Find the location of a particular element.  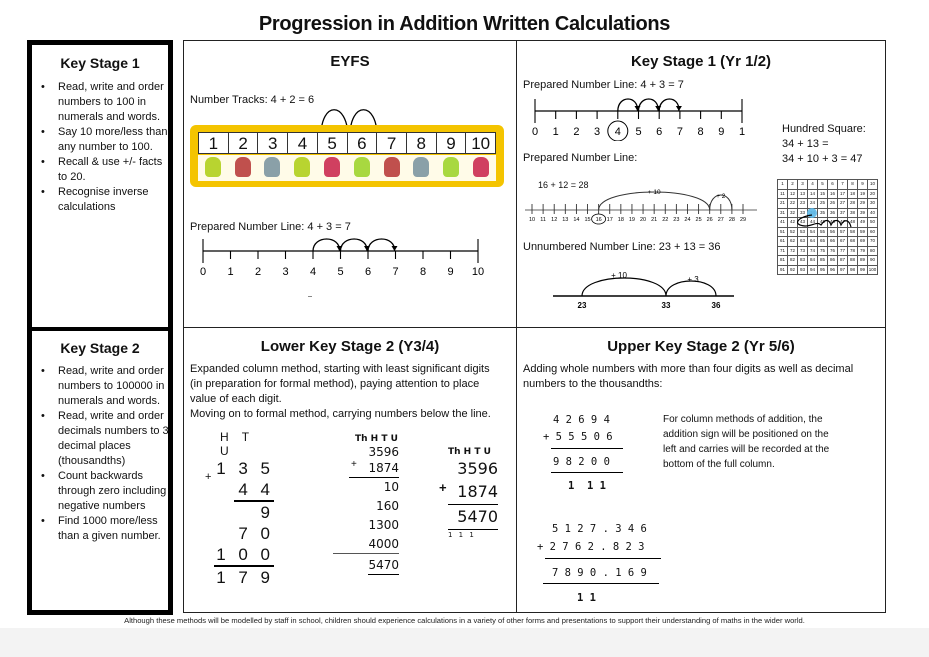

tick-label: 2 is located at coordinates (576, 132).